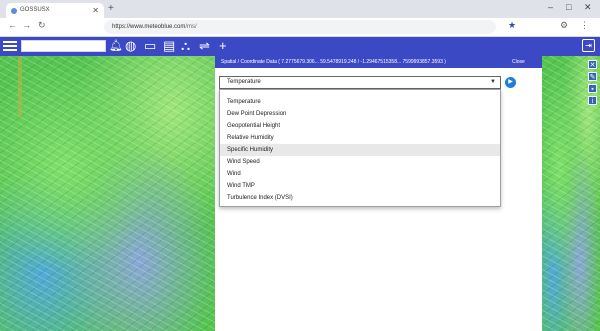 This screenshot has height=331, width=600. I want to click on selected-value: Temperature, so click(244, 82).